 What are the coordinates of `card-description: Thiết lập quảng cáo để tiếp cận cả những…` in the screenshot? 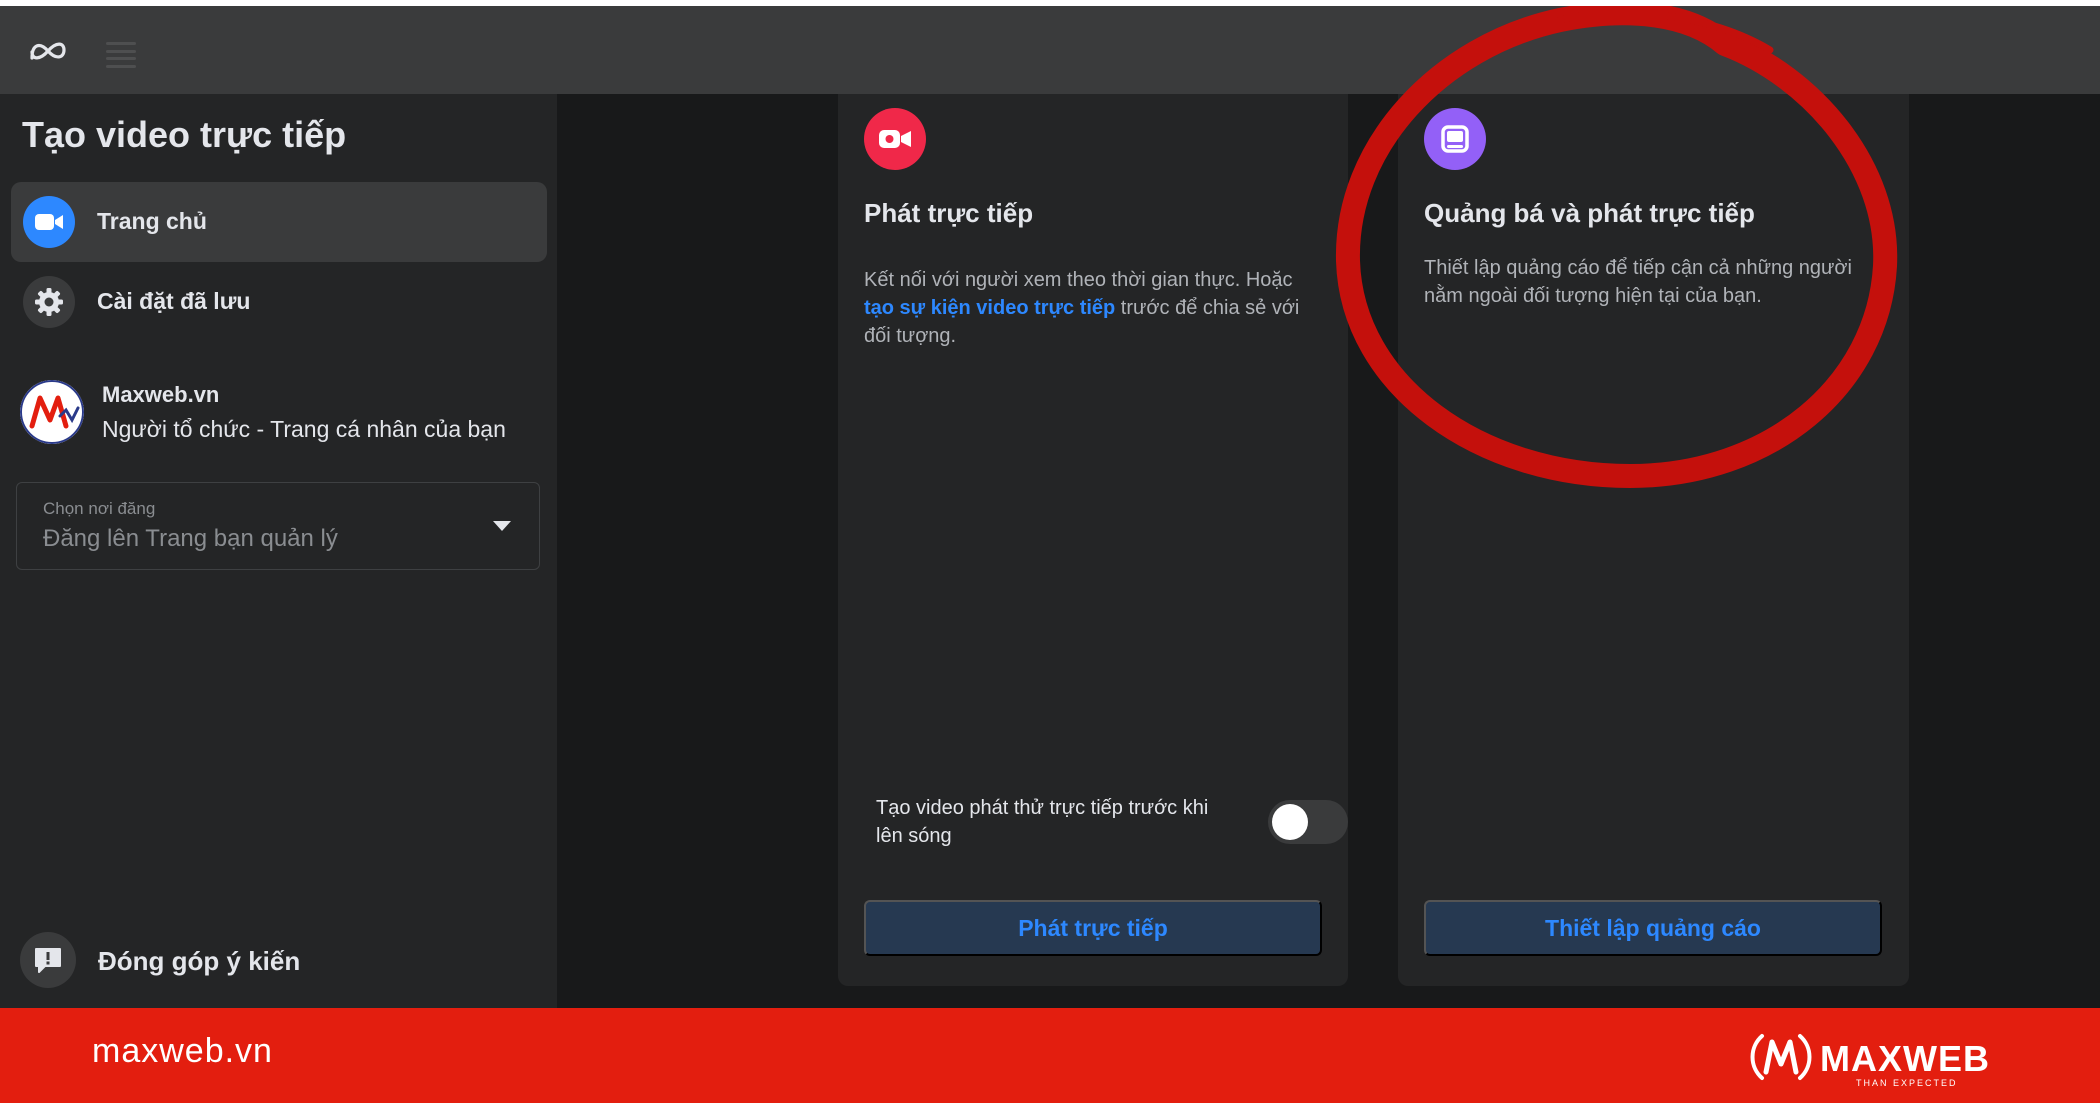 It's located at (1638, 282).